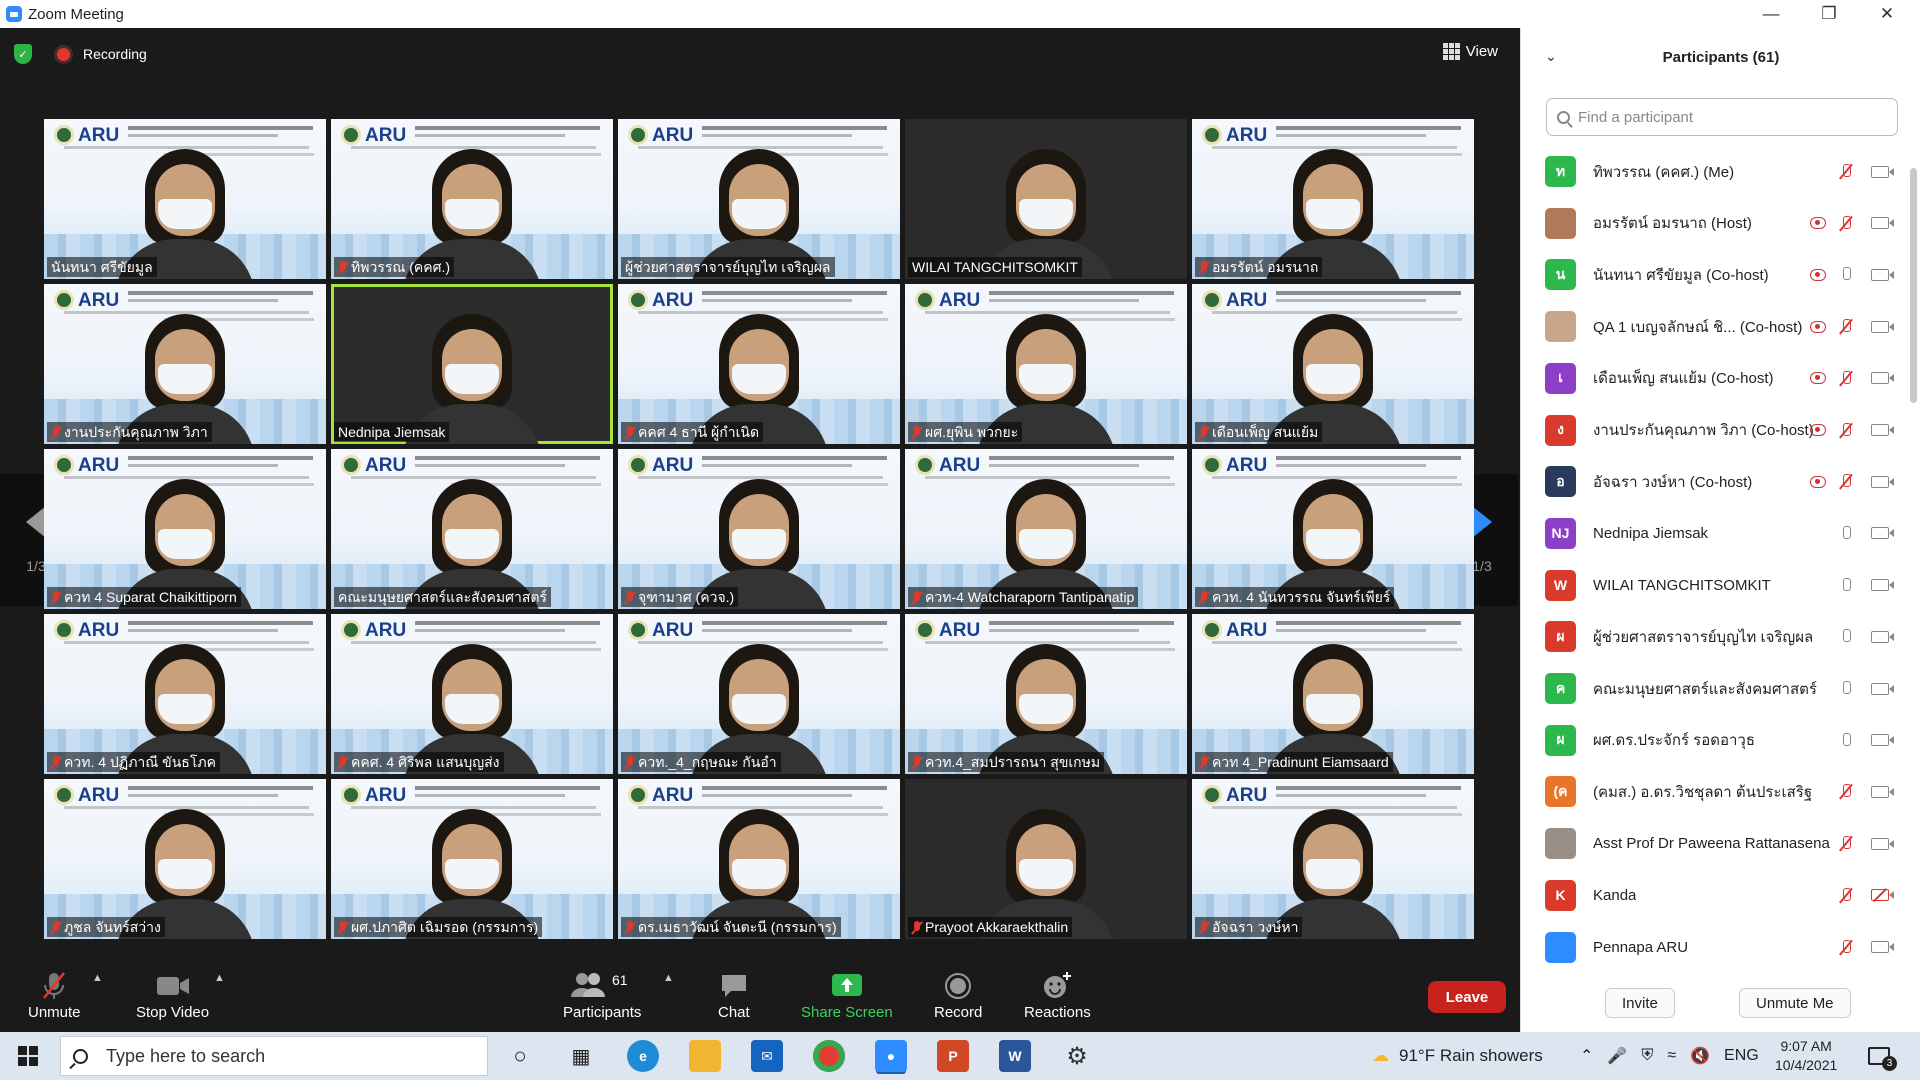 Image resolution: width=1920 pixels, height=1080 pixels. Describe the element at coordinates (1716, 947) in the screenshot. I see `participant-row: Pennapa ARU` at that location.